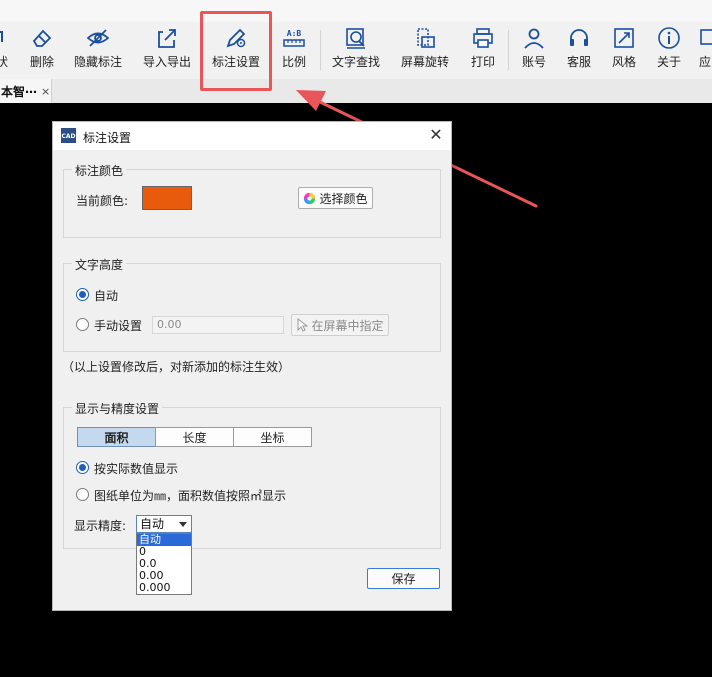 This screenshot has height=677, width=712. What do you see at coordinates (100, 526) in the screenshot?
I see `precision-label: 显示精度:` at bounding box center [100, 526].